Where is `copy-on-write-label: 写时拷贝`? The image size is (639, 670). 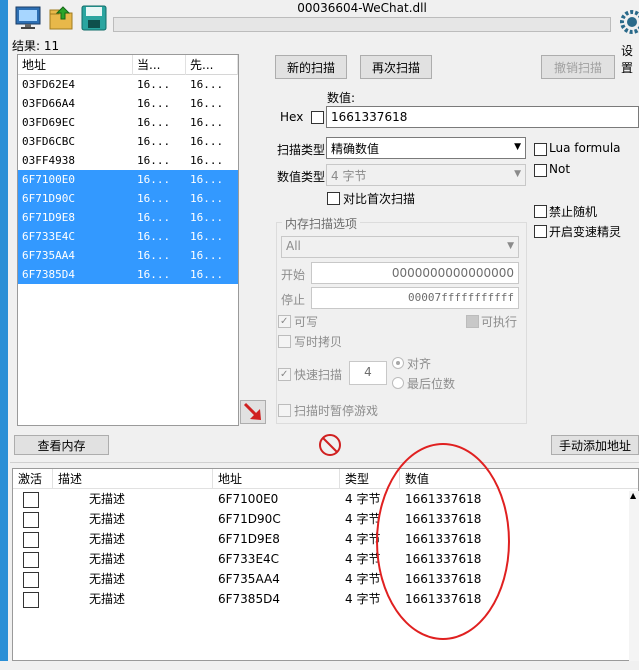
copy-on-write-label: 写时拷贝 is located at coordinates (318, 342).